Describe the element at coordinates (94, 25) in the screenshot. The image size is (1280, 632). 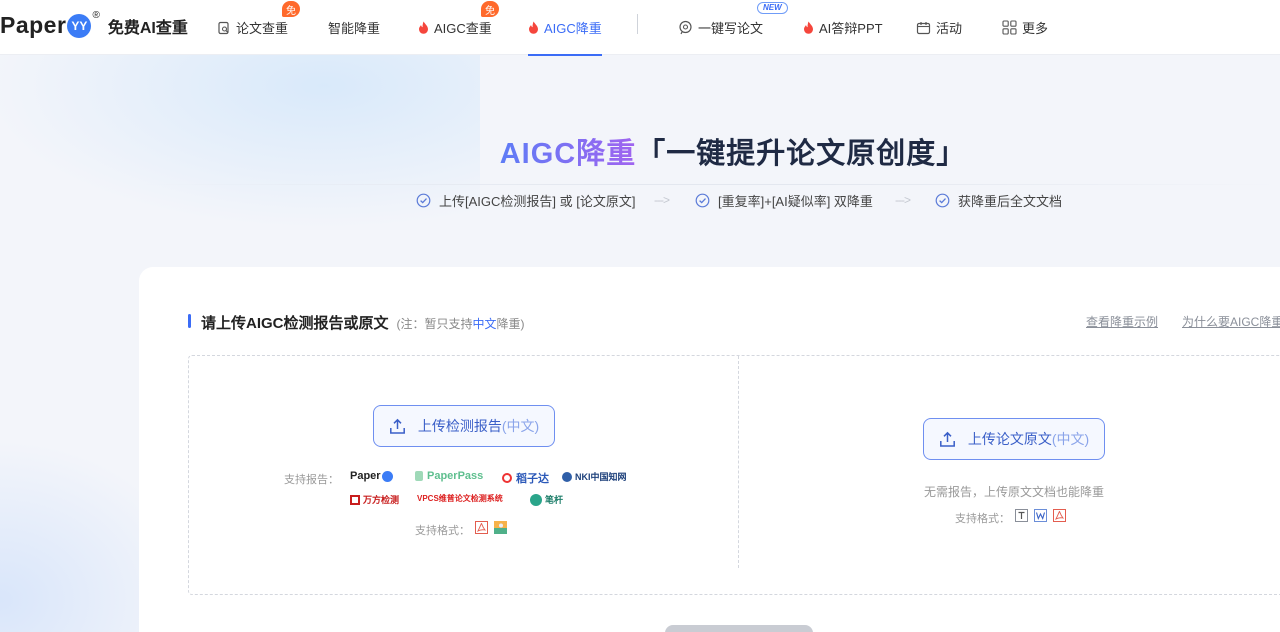
I see `site-logo: Paper YY ® 免费AI查重` at that location.